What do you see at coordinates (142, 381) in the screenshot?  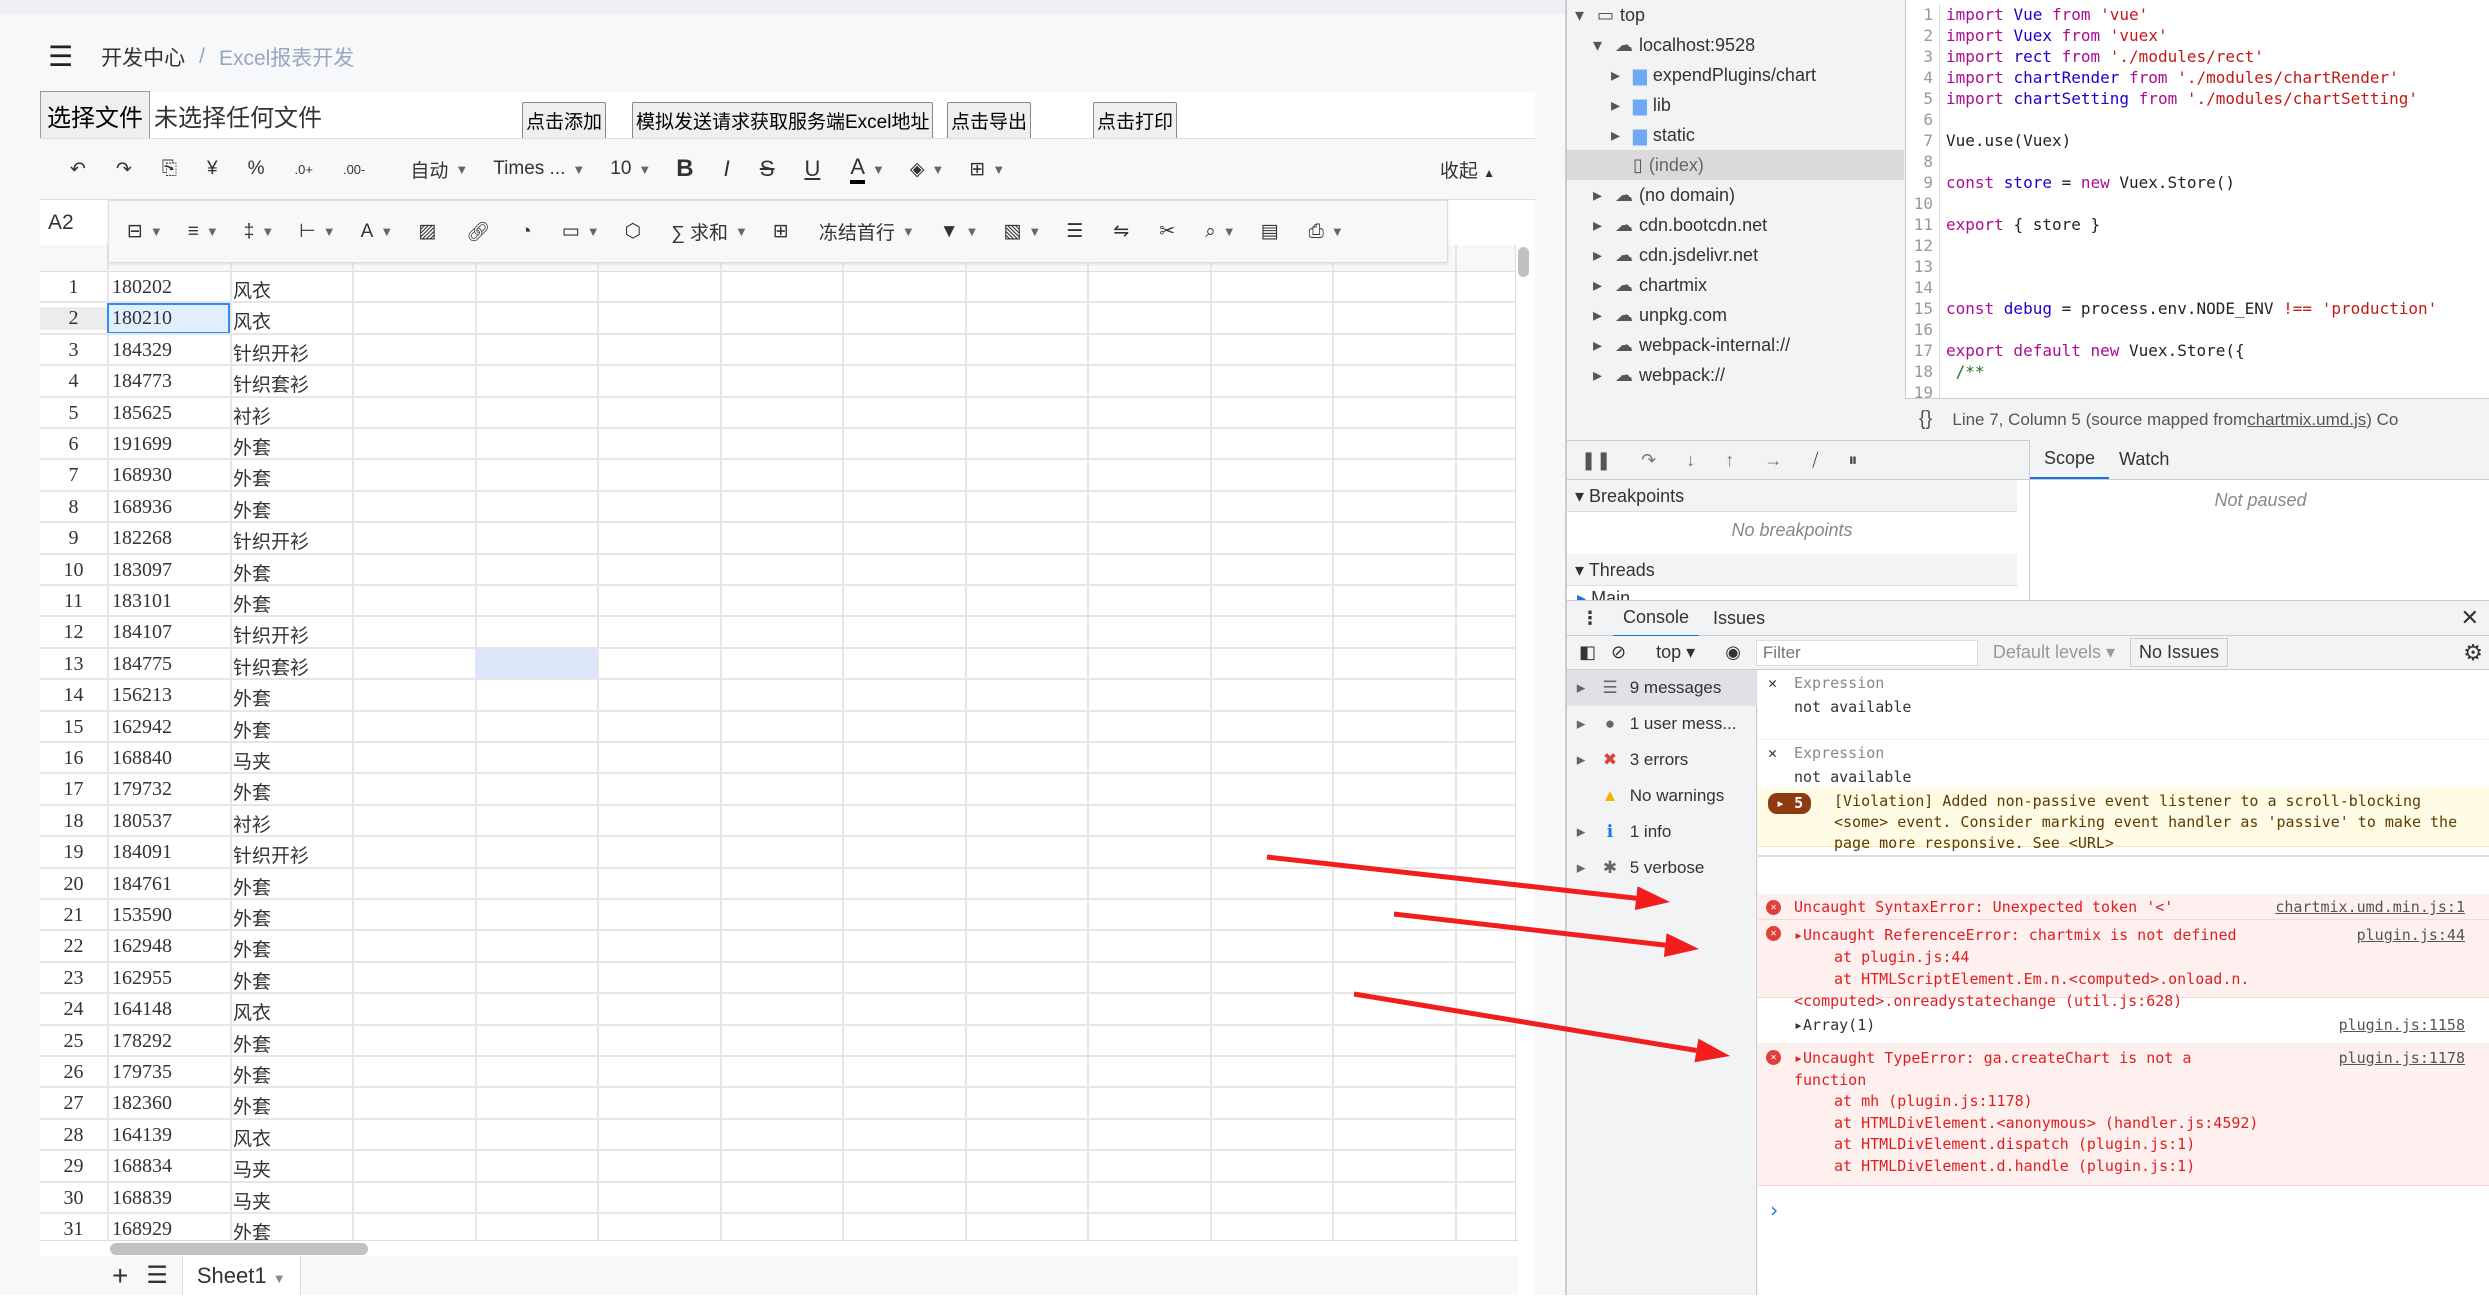 I see `cell-code: 184773` at bounding box center [142, 381].